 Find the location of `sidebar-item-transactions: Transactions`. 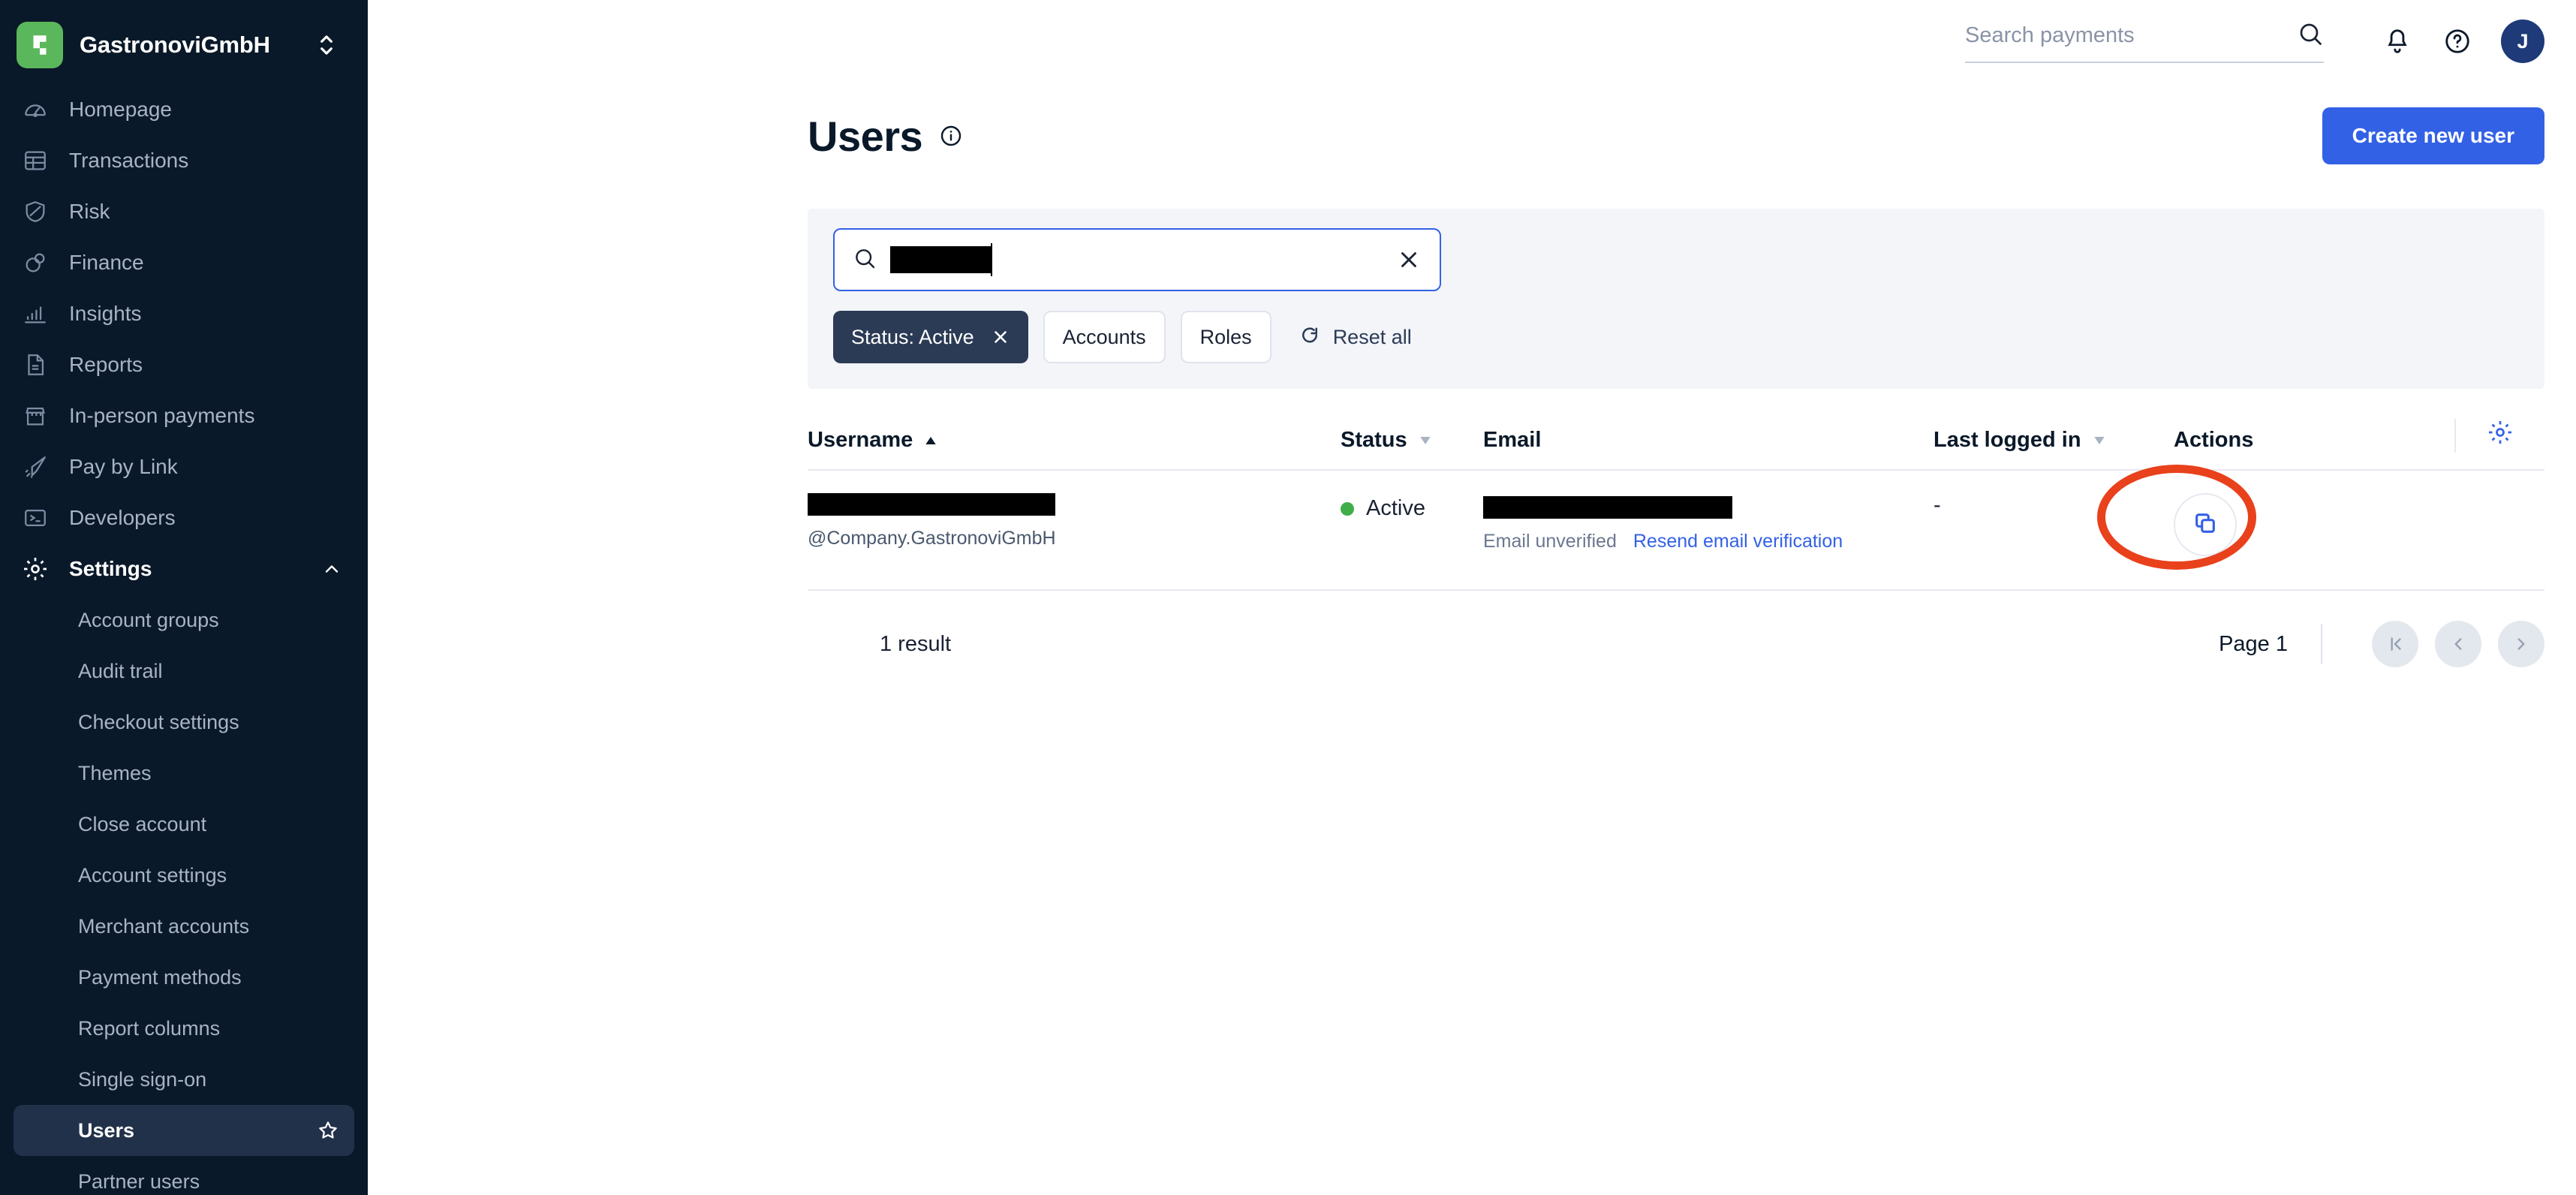

sidebar-item-transactions: Transactions is located at coordinates (184, 160).